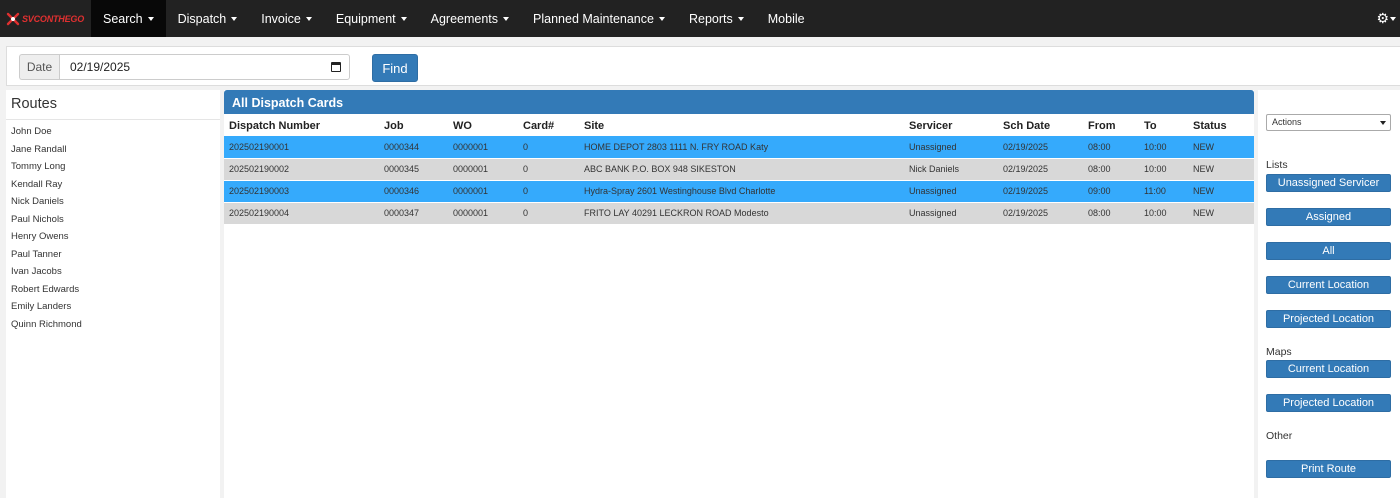  I want to click on nav-invoice: Invoice, so click(286, 18).